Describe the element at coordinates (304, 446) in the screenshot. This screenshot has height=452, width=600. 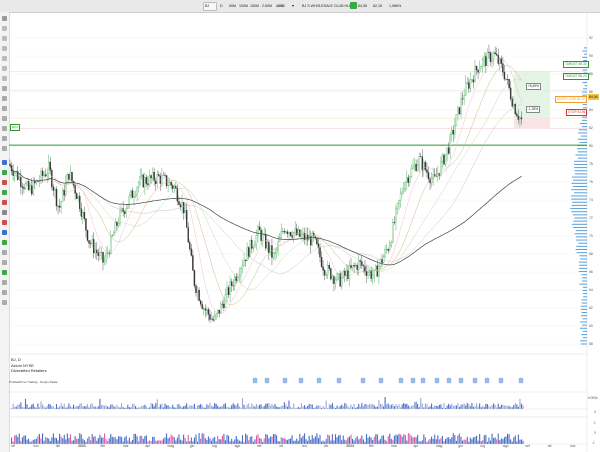
I see `time-tick-label: nov` at that location.